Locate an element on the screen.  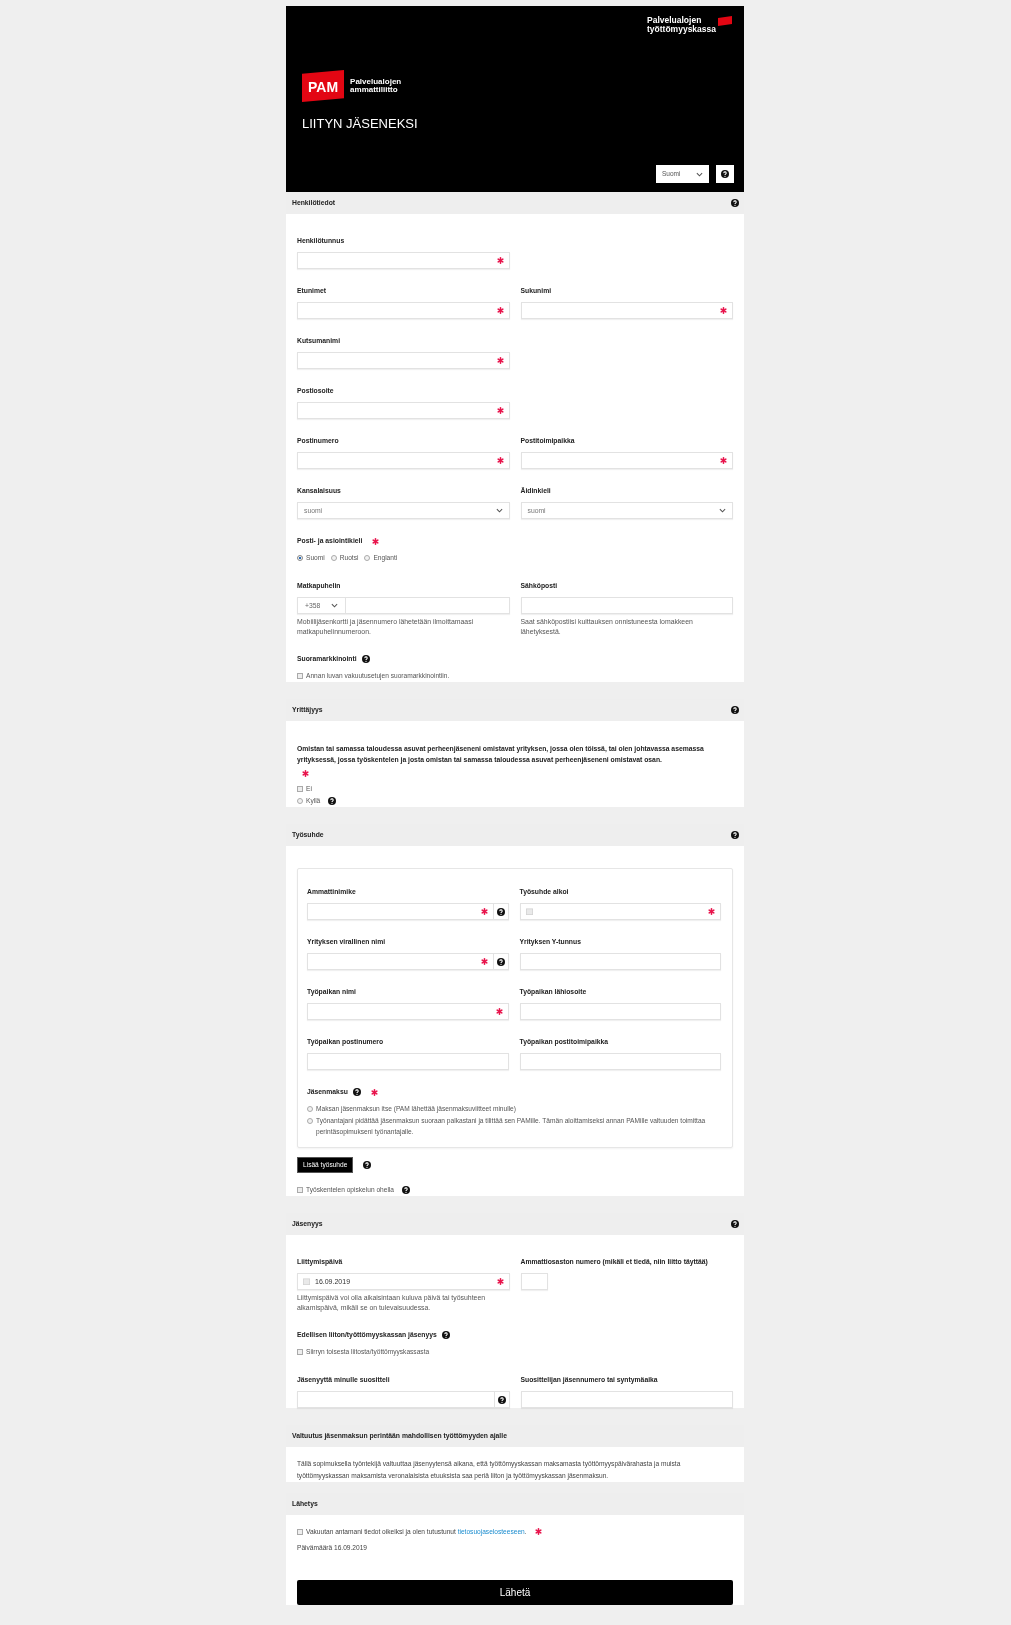
logo-mark: PAM is located at coordinates (323, 86).